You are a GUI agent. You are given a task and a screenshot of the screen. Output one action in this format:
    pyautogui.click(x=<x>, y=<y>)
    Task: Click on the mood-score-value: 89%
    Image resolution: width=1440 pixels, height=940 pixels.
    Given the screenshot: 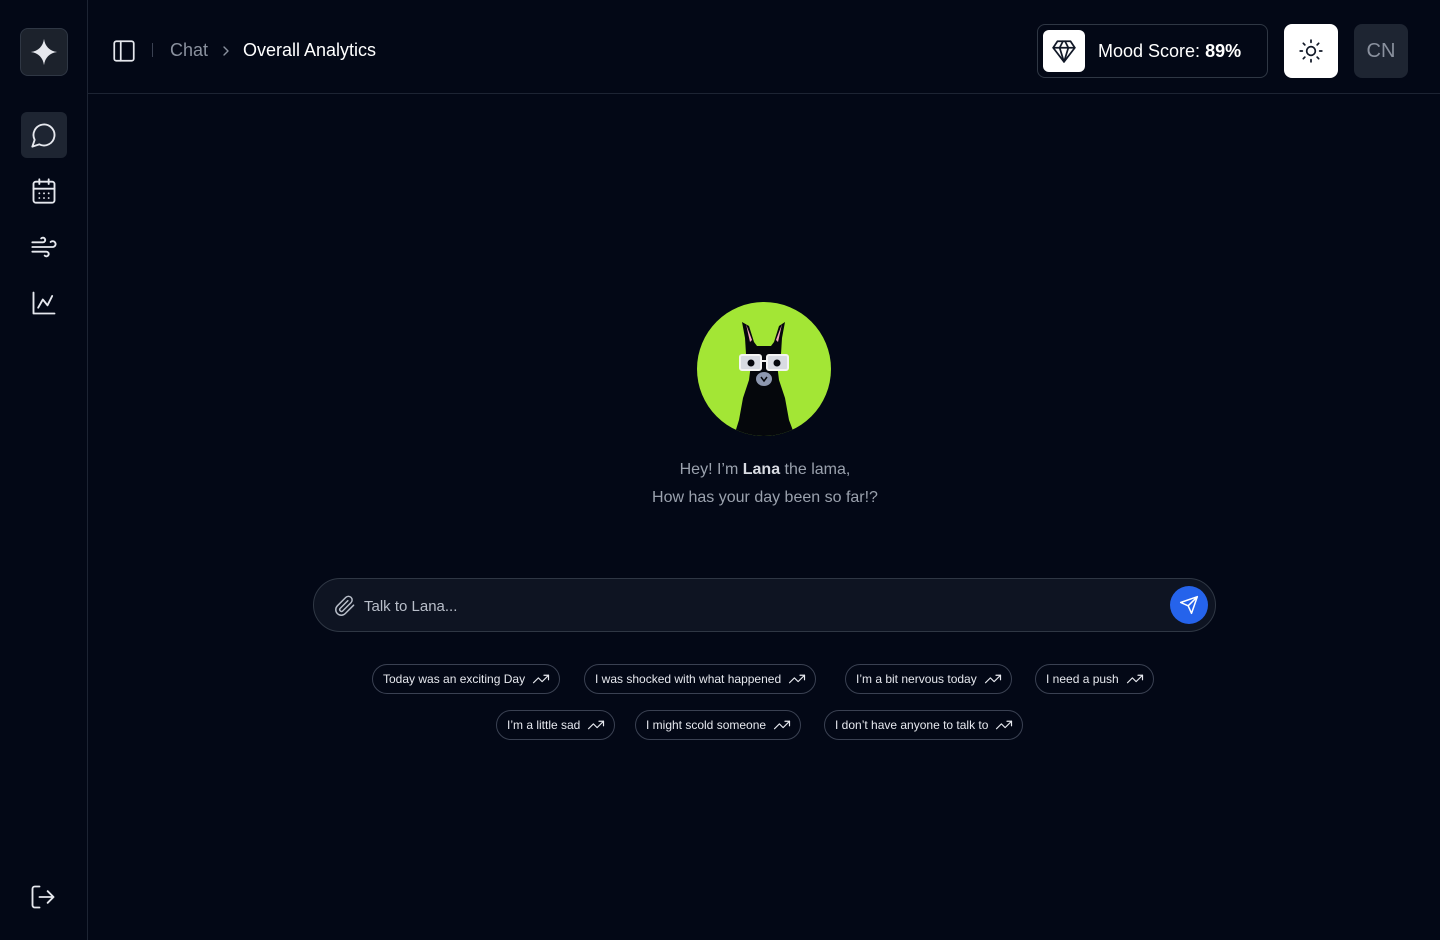 What is the action you would take?
    pyautogui.click(x=1223, y=50)
    